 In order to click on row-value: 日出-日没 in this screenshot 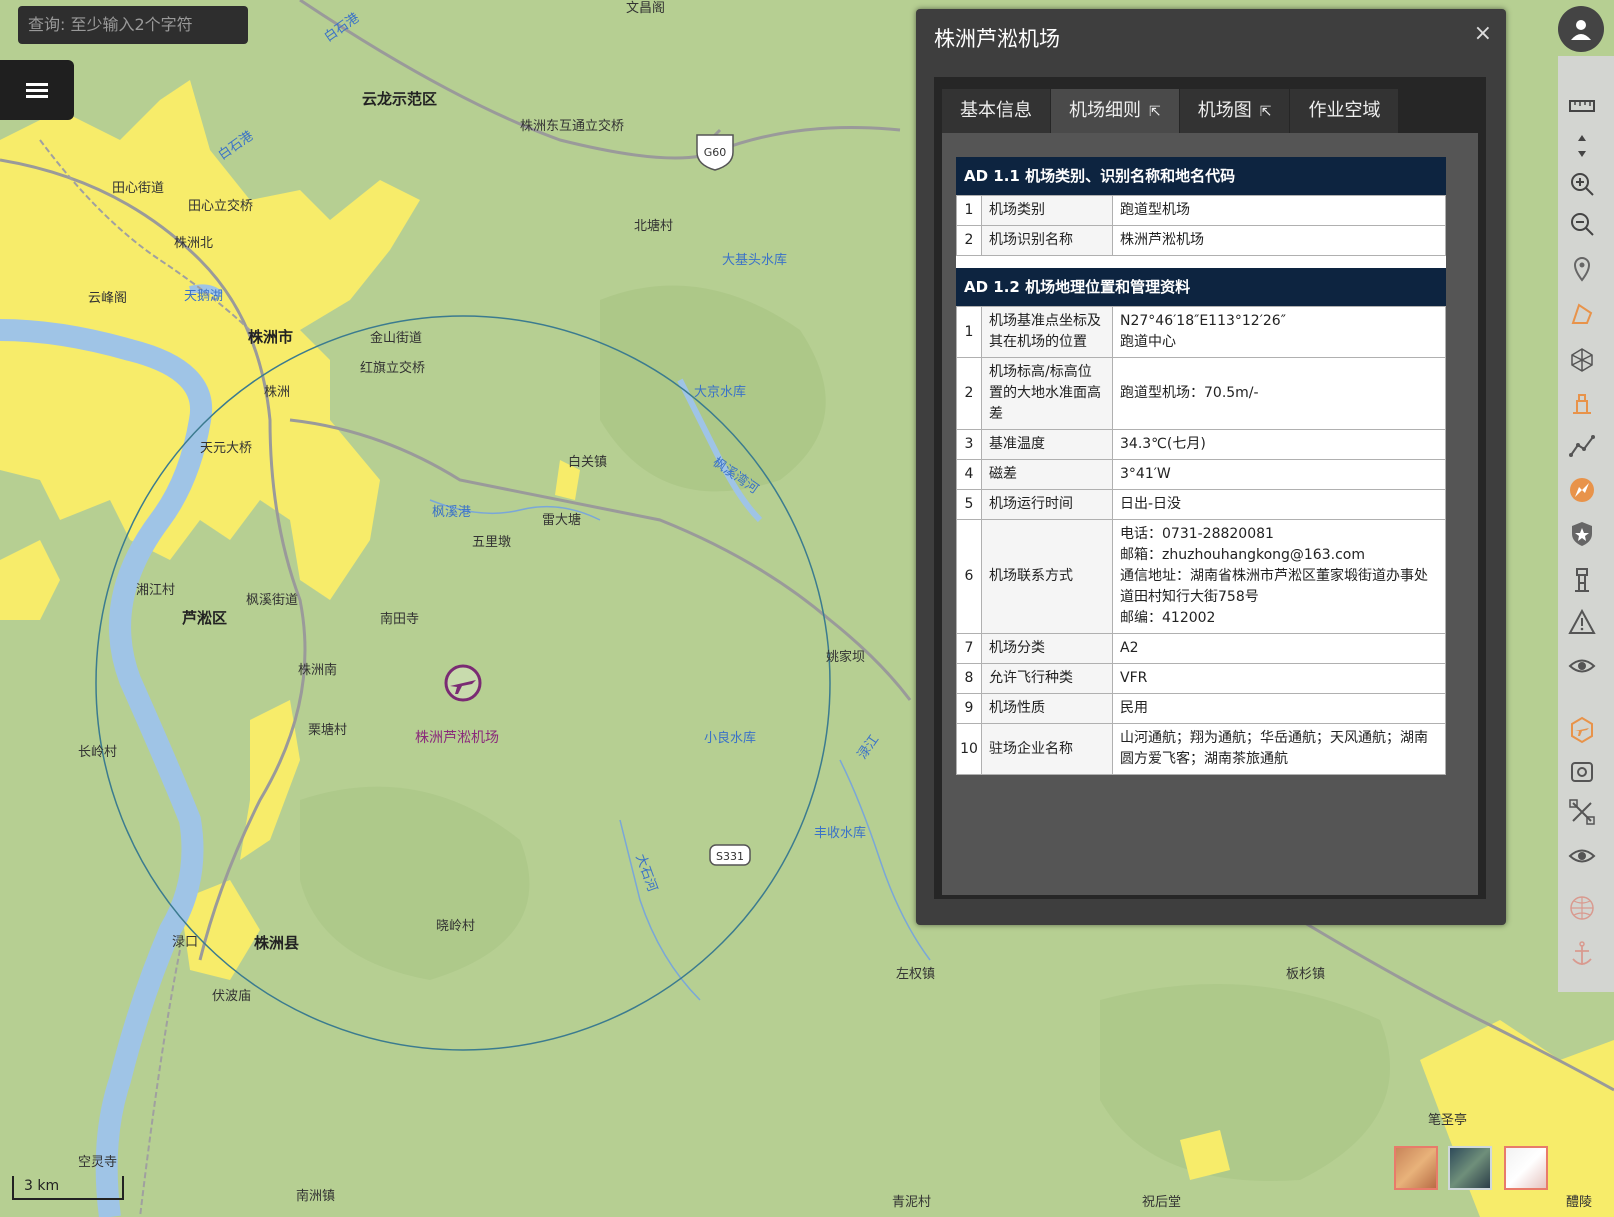, I will do `click(1279, 504)`.